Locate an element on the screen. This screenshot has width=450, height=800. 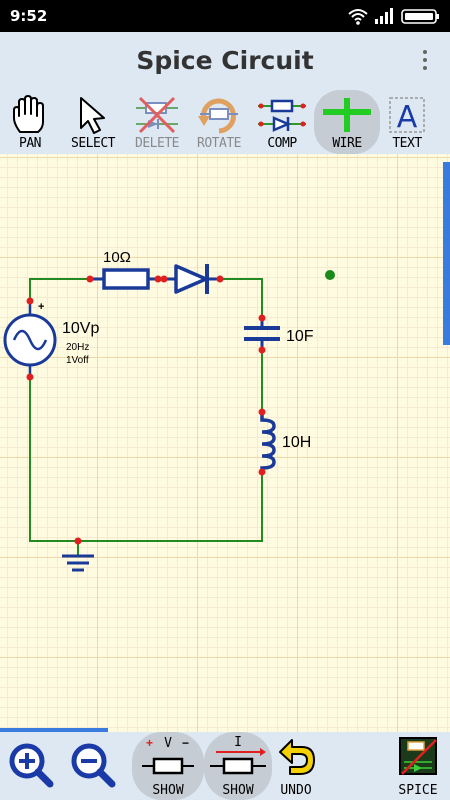
undo-button: UNDO is located at coordinates (296, 766).